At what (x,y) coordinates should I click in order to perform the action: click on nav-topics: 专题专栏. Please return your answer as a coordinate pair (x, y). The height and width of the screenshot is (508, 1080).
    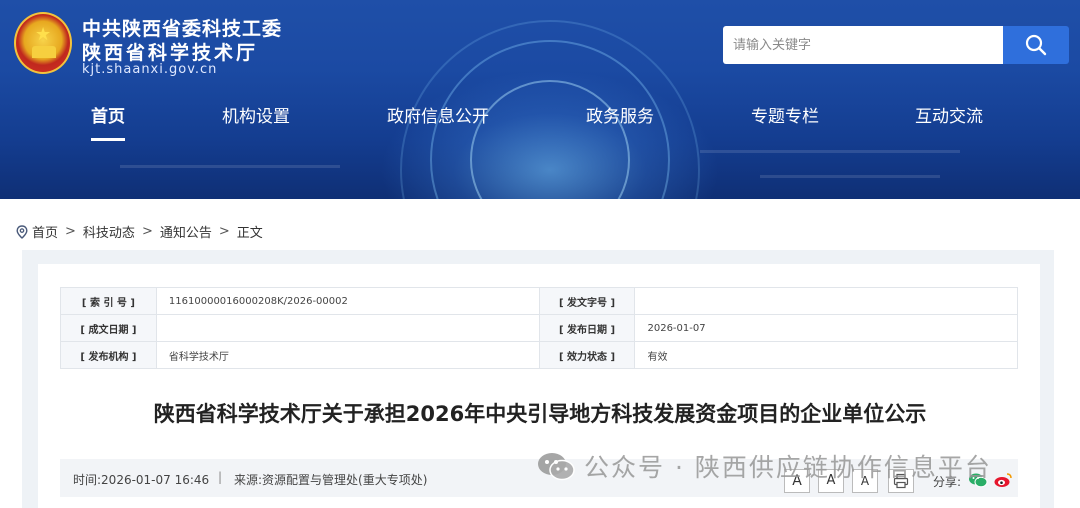
    Looking at the image, I should click on (785, 117).